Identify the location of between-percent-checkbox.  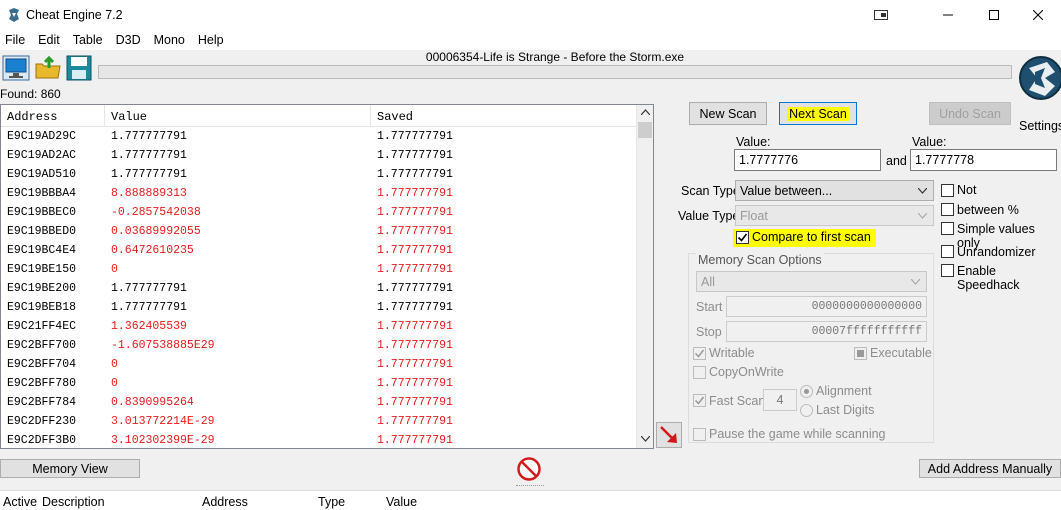
(947, 209).